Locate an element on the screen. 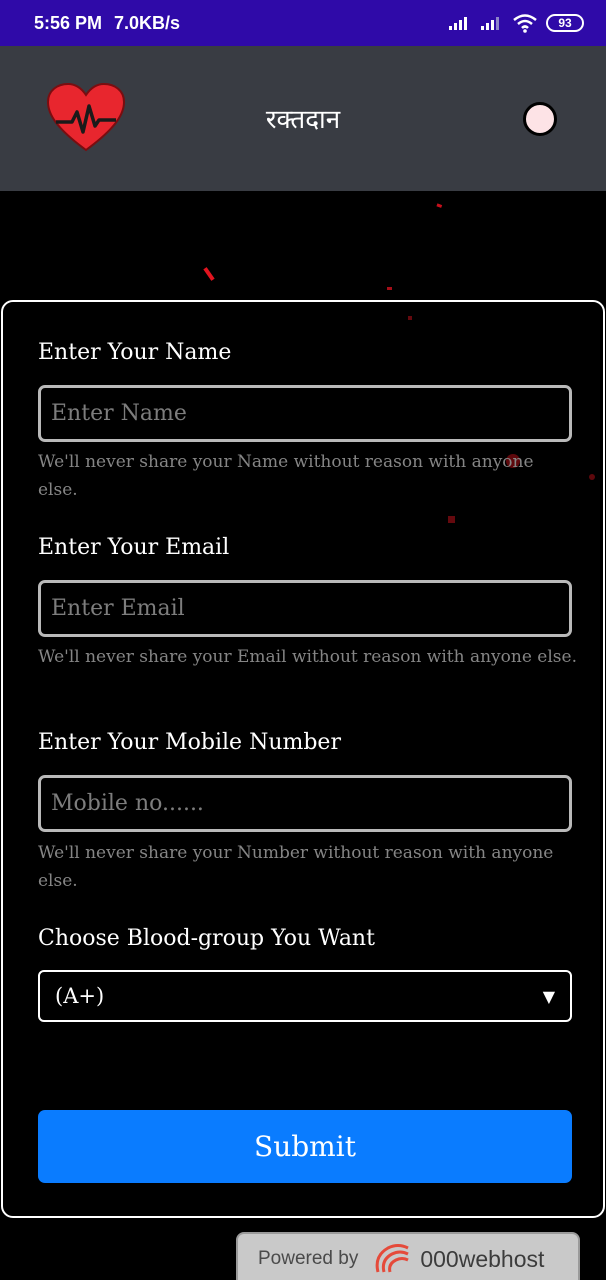 The image size is (606, 1280). app-title: रक्तदान is located at coordinates (303, 120).